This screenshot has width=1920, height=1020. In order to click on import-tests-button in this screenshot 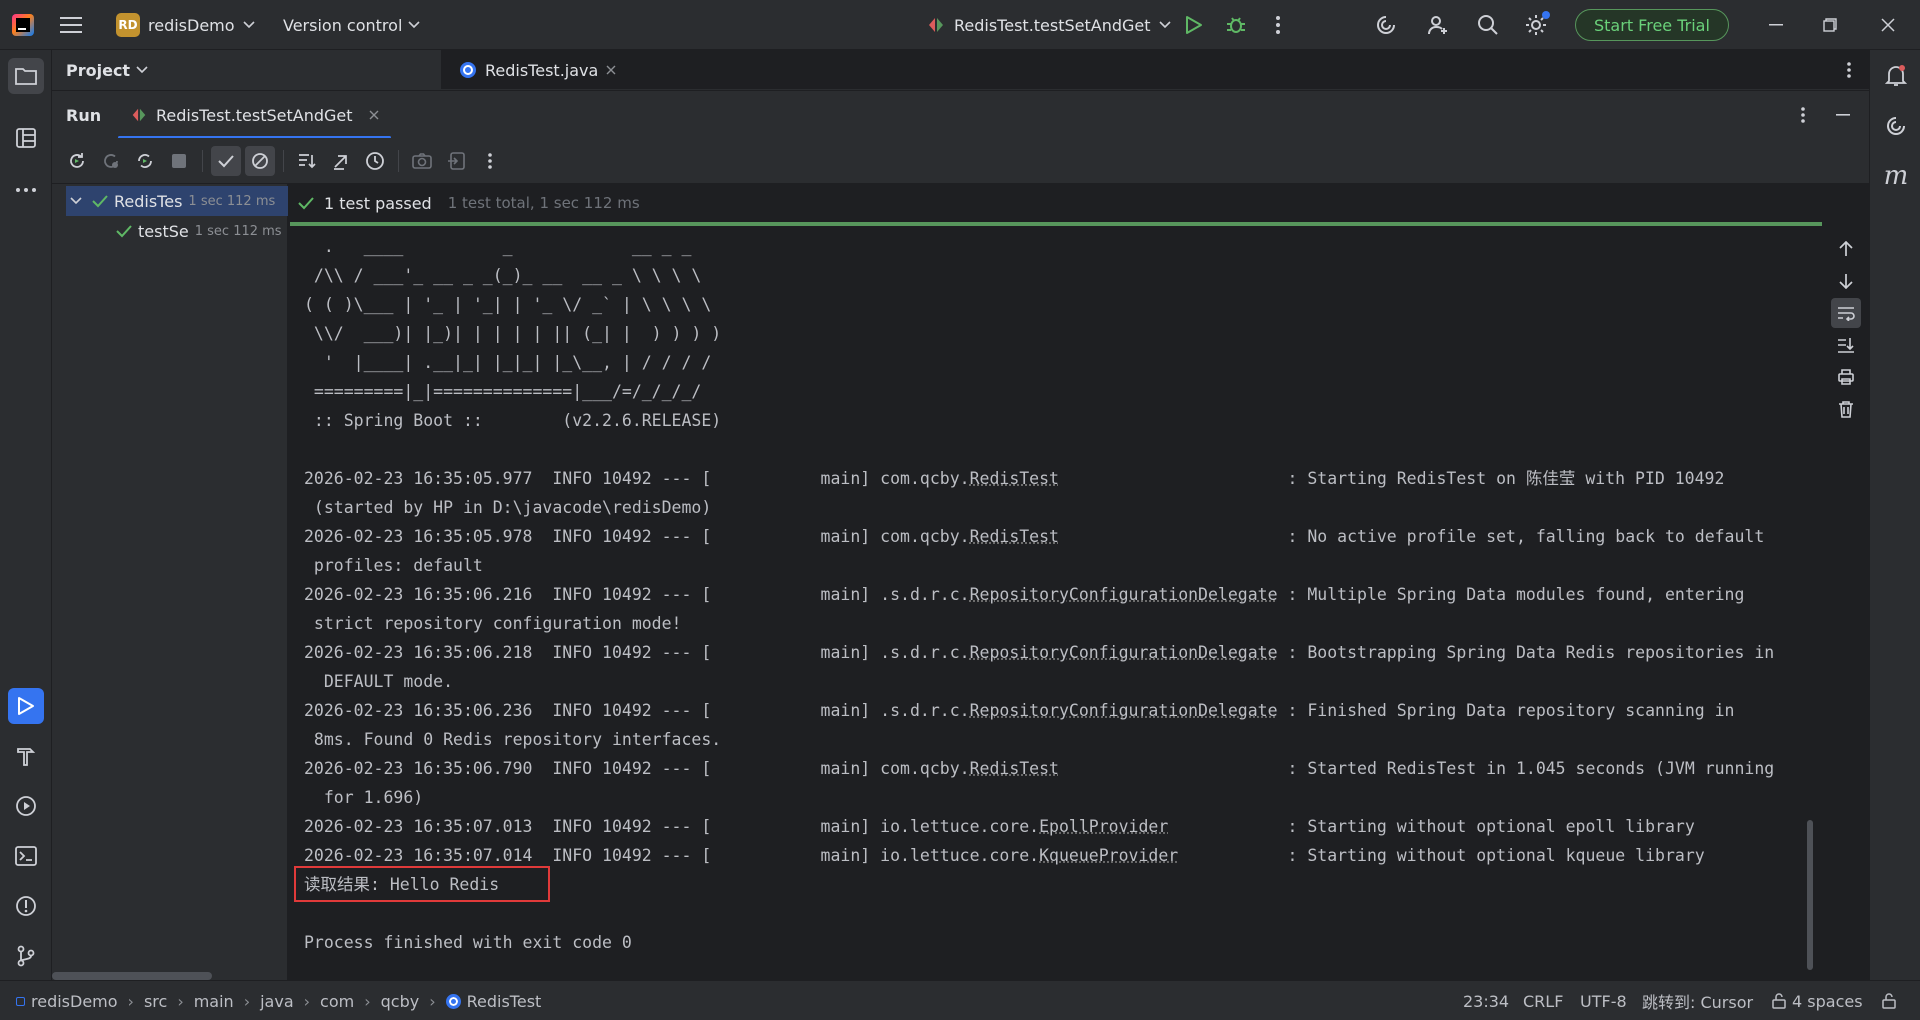, I will do `click(456, 161)`.